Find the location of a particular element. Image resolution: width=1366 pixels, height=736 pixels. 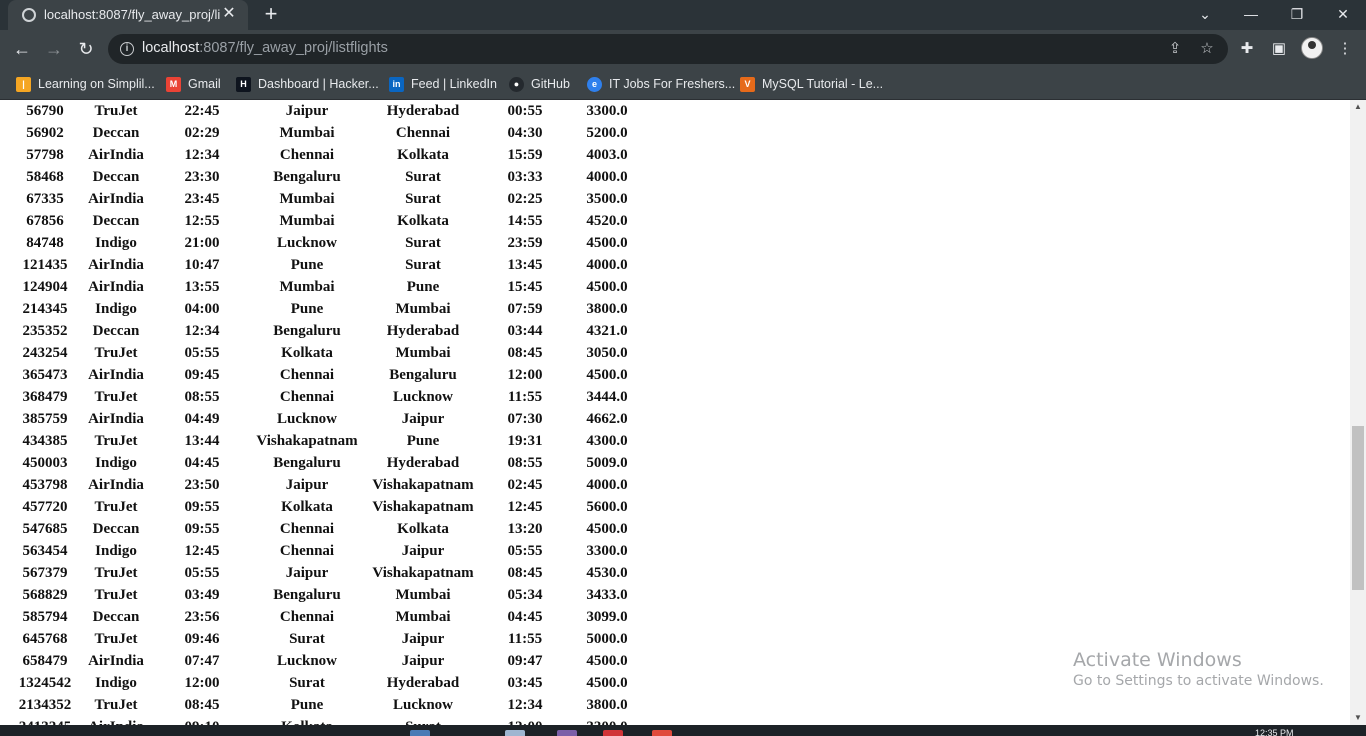

menu-icon: ⋮ is located at coordinates (1345, 49).